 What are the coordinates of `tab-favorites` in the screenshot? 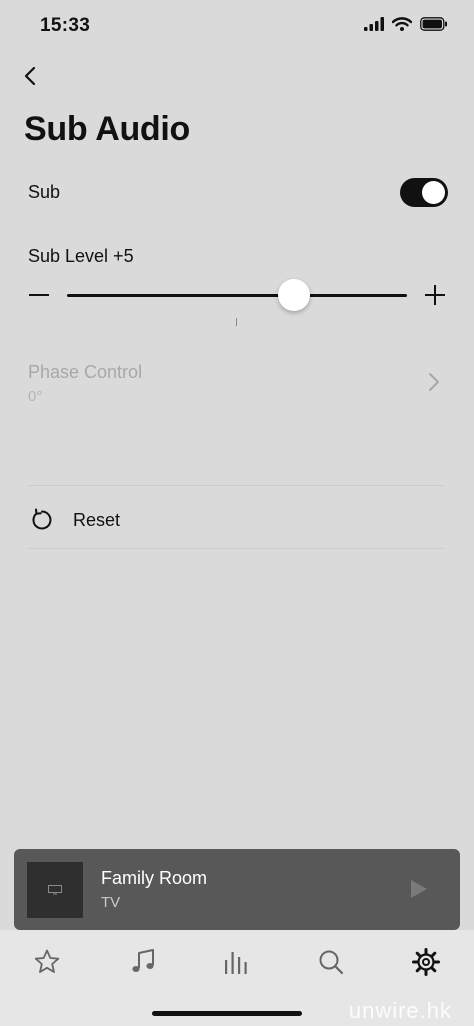 It's located at (47, 962).